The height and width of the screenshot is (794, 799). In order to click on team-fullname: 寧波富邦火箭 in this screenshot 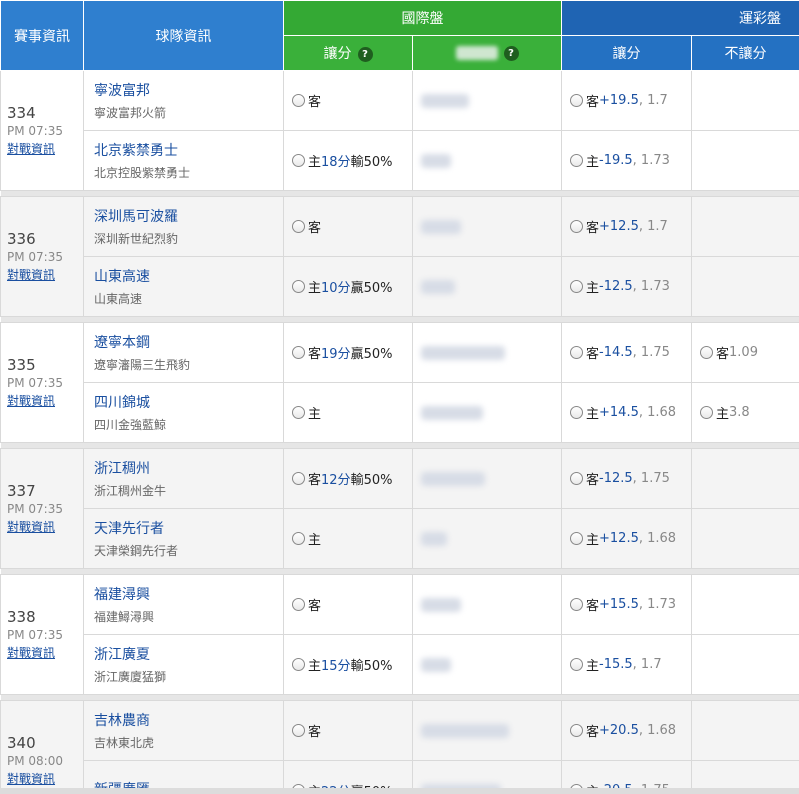, I will do `click(130, 113)`.